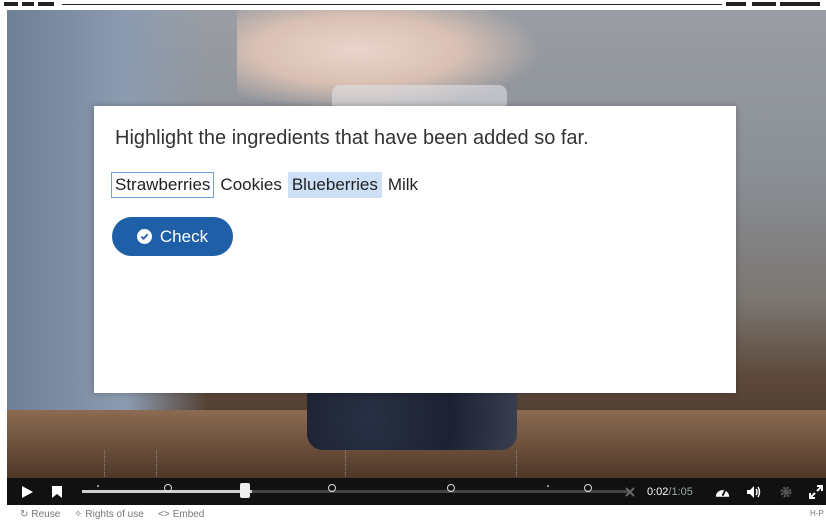 Image resolution: width=826 pixels, height=523 pixels. Describe the element at coordinates (413, 5) in the screenshot. I see `top-strip` at that location.